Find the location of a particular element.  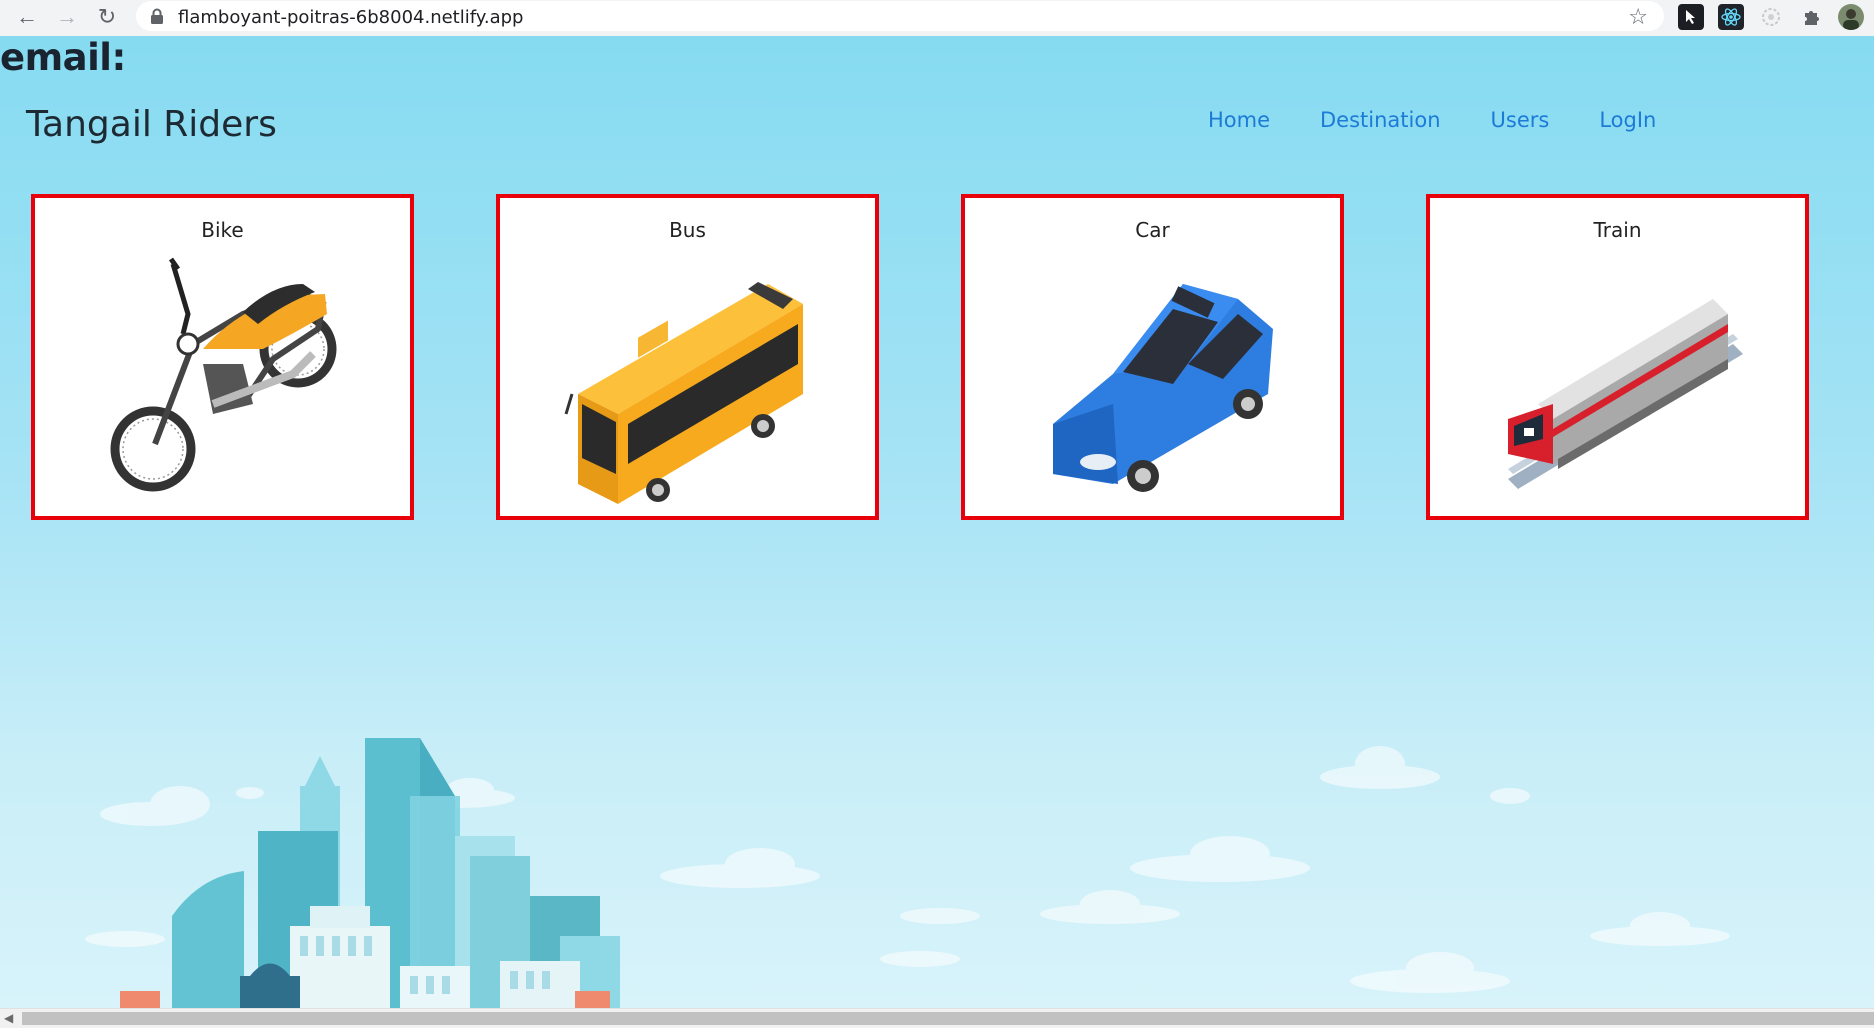

horizontal-scrollbar: ◀ is located at coordinates (937, 1018).